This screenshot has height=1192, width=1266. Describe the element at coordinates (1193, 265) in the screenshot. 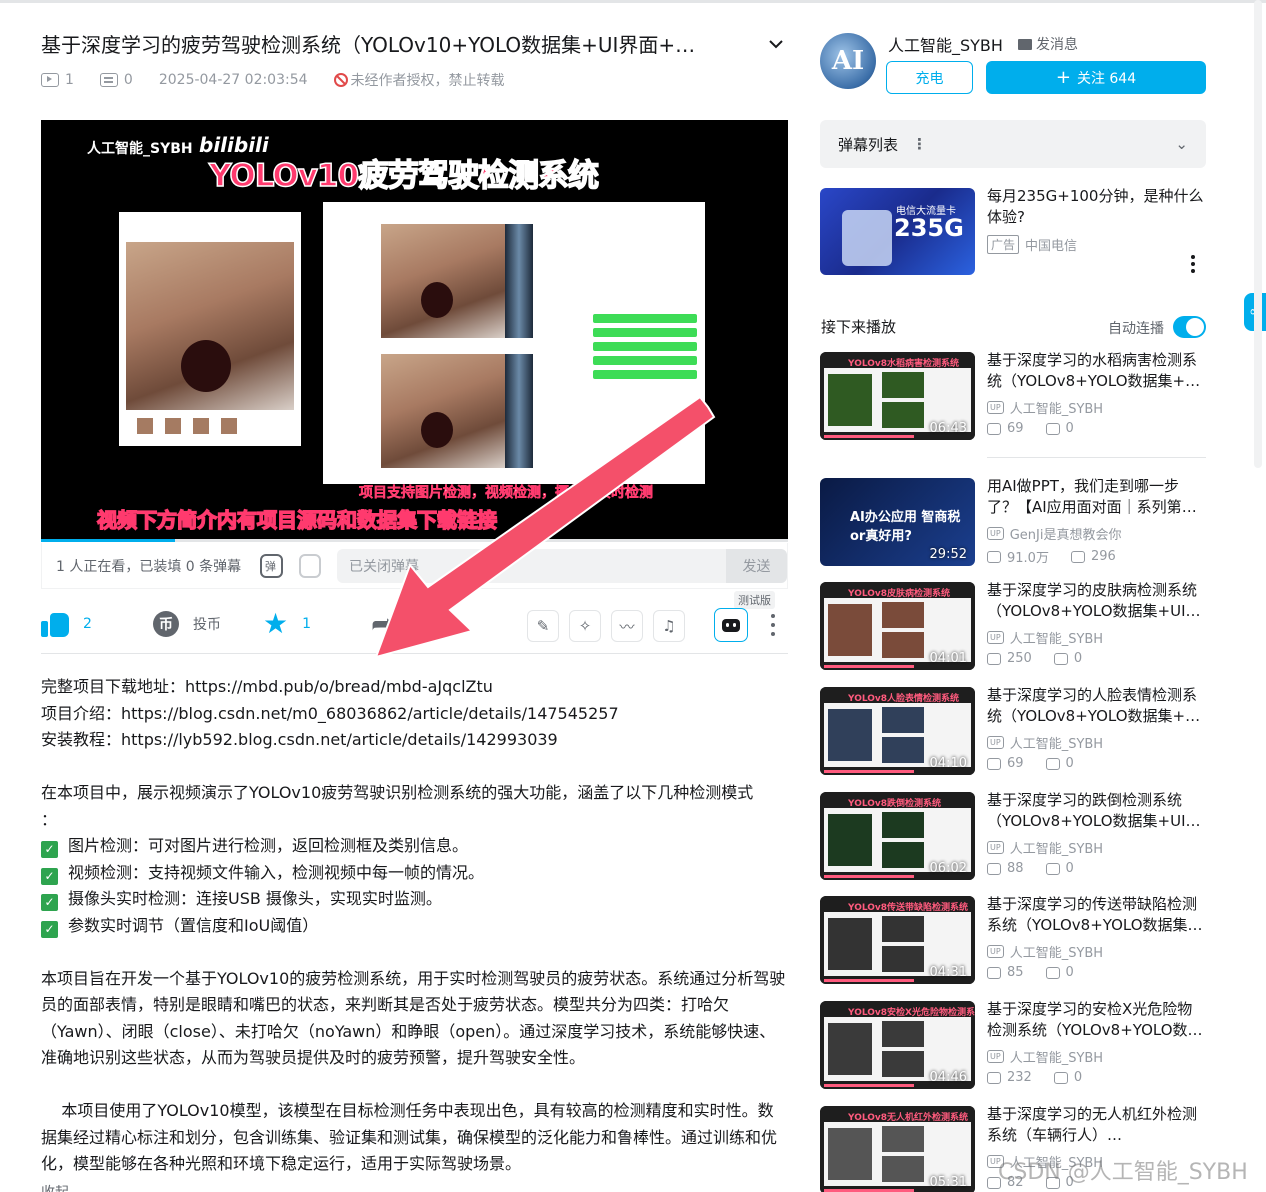

I see `ad-more-icon` at that location.